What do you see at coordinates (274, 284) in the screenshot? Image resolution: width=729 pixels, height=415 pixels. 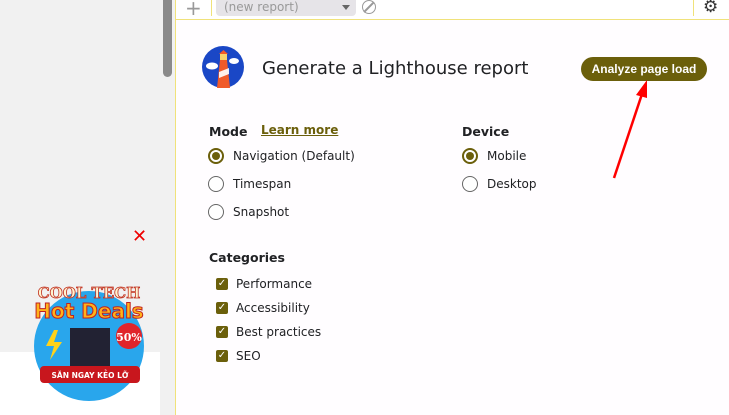 I see `checkbox-label: Performance` at bounding box center [274, 284].